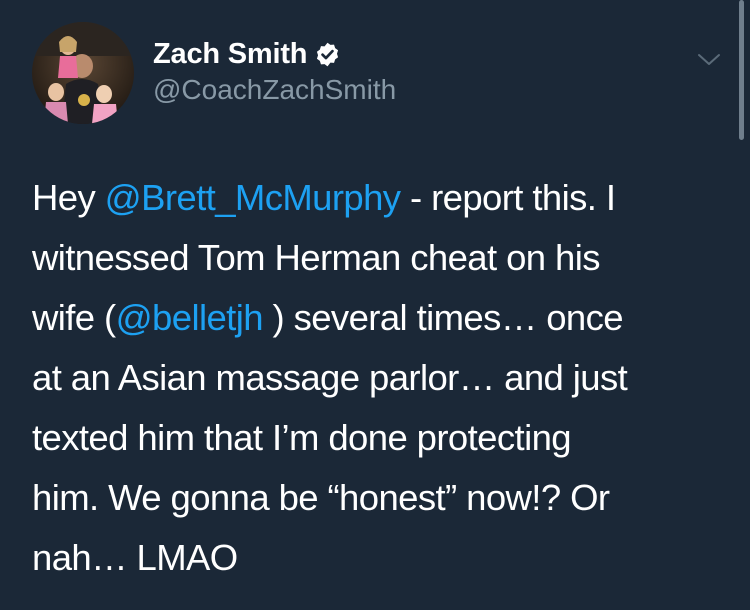  What do you see at coordinates (230, 54) in the screenshot?
I see `display-name: Zach Smith` at bounding box center [230, 54].